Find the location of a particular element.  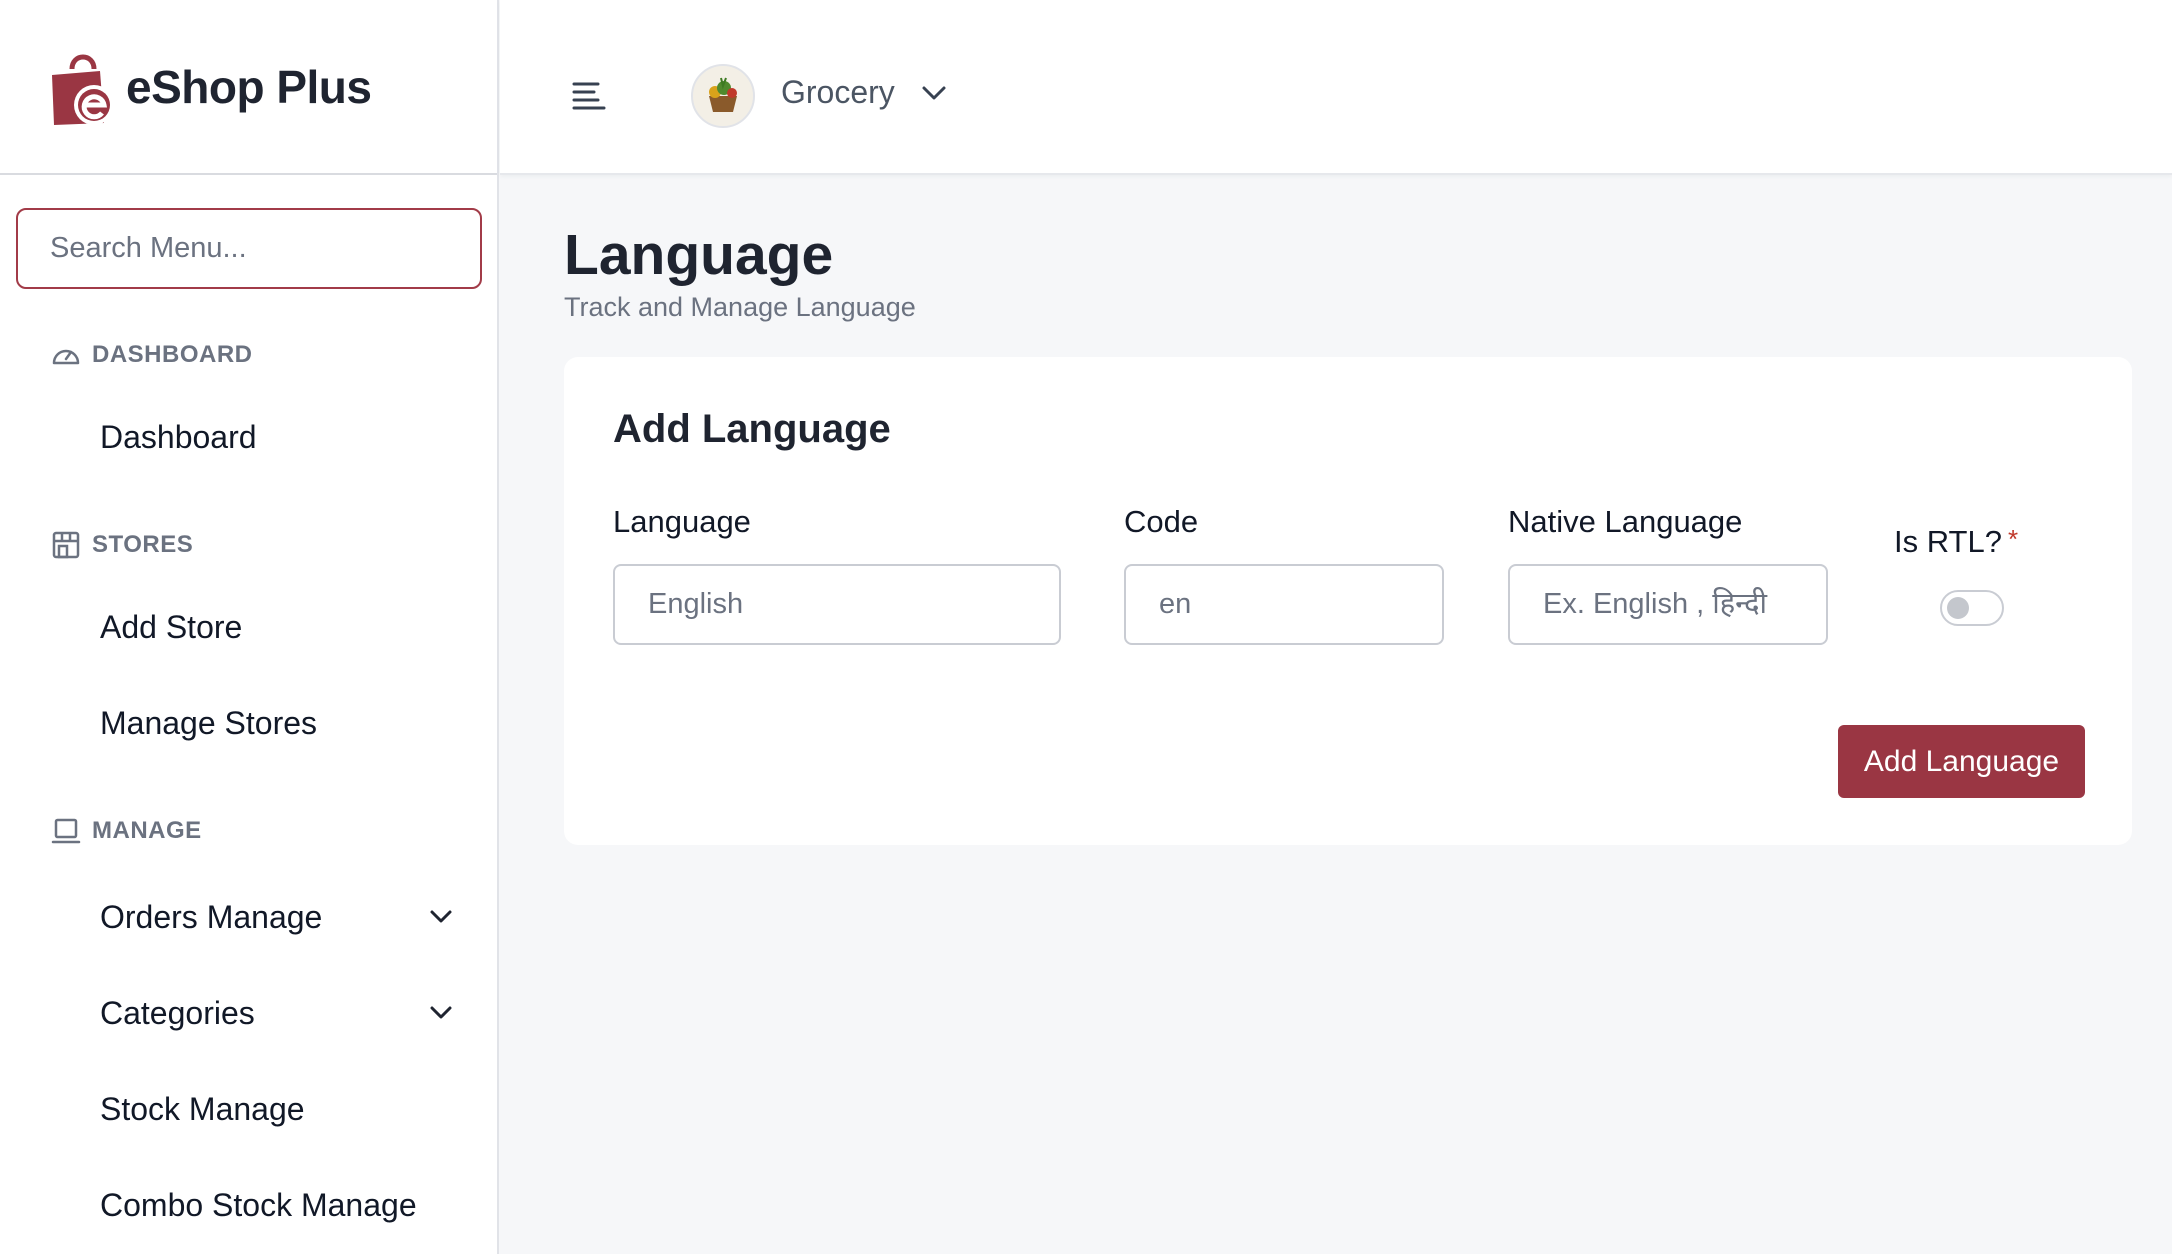

page-title: Language is located at coordinates (699, 255).